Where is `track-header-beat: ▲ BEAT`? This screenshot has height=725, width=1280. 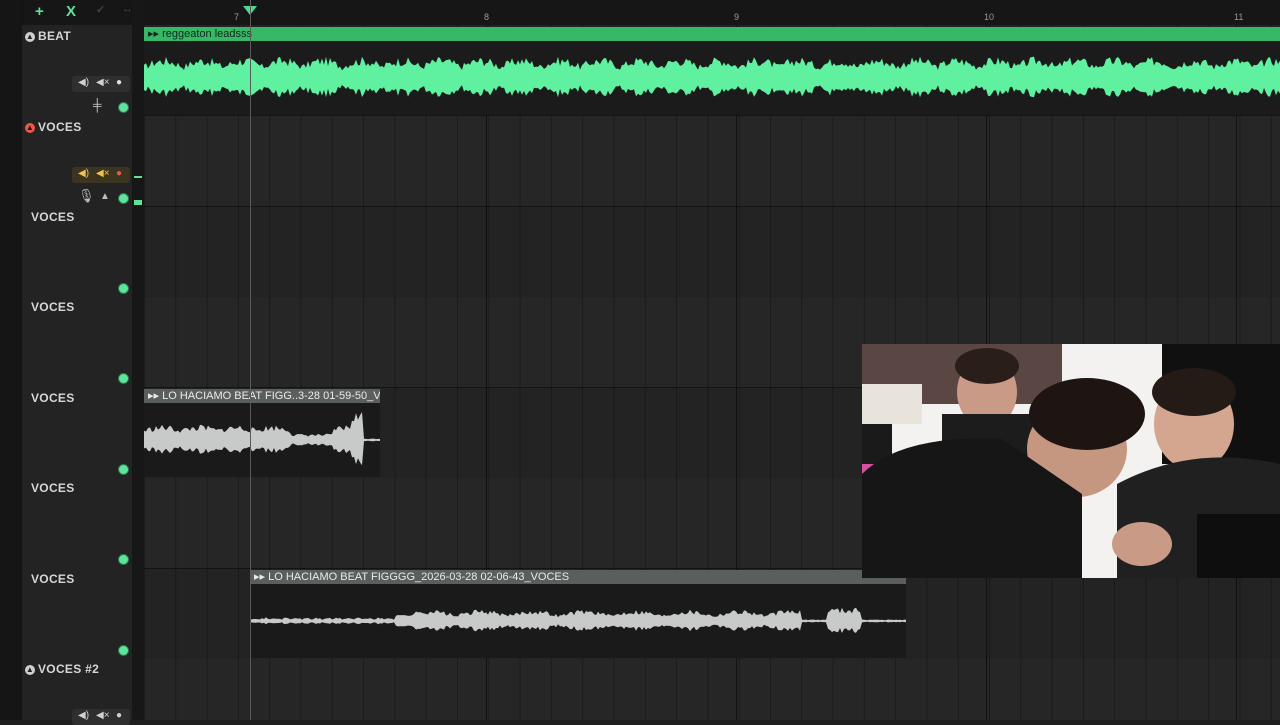
track-header-beat: ▲ BEAT is located at coordinates (48, 36).